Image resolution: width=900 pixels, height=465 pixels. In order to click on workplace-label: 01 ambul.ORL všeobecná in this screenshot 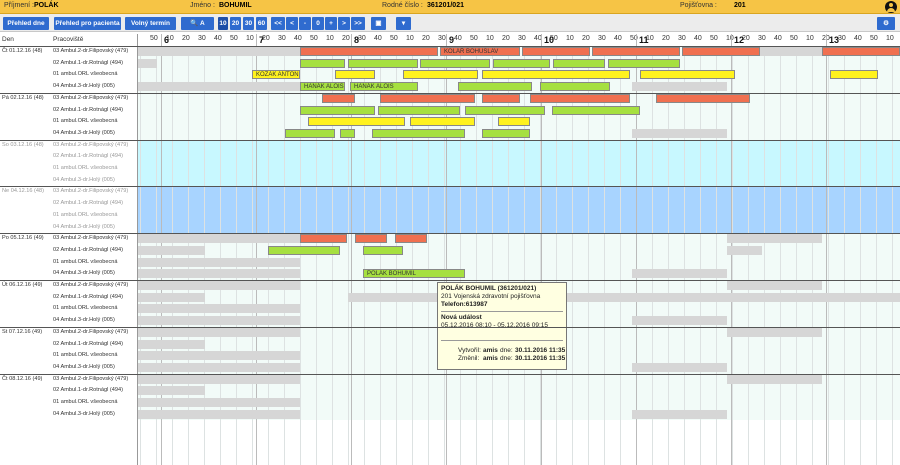, I will do `click(85, 308)`.